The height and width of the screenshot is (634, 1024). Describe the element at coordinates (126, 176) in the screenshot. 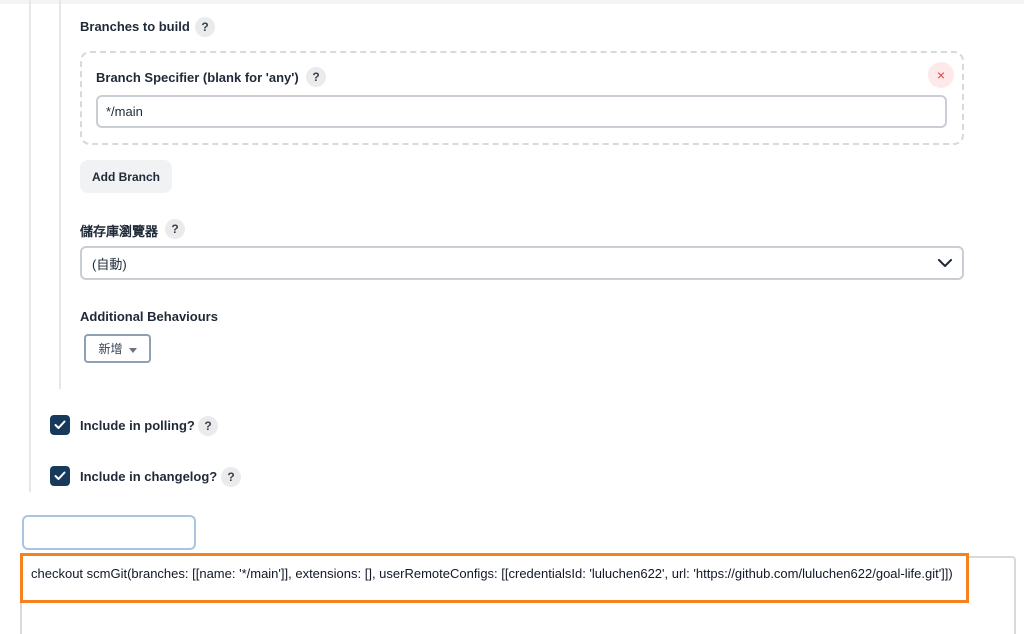

I see `add-branch-button: Add Branch` at that location.